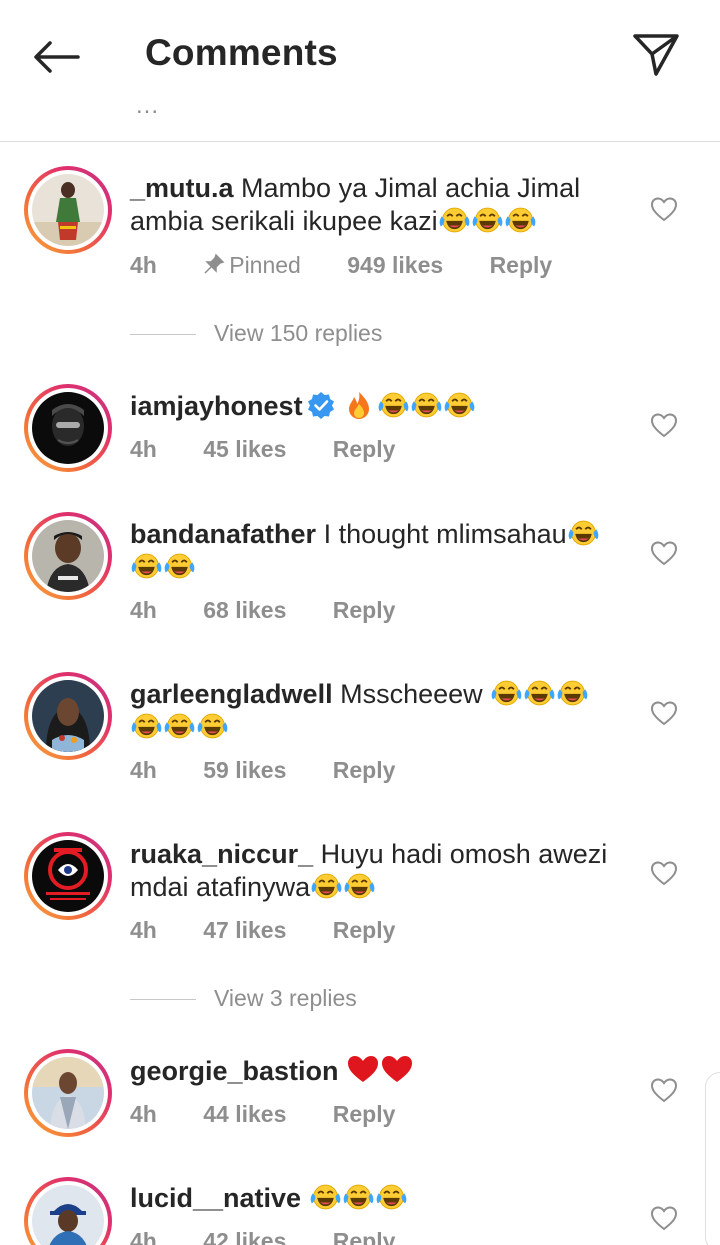  I want to click on likes-count: 949 likes, so click(395, 265).